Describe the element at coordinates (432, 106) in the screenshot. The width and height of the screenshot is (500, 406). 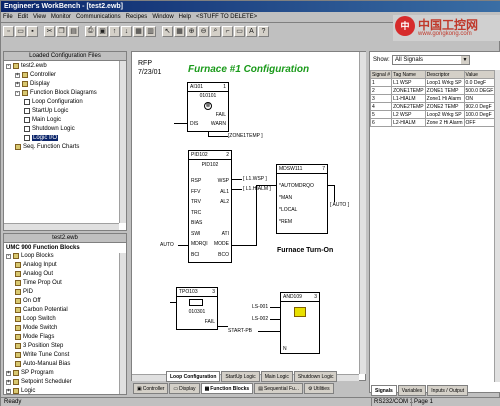
I see `table-row: 4 ZONE2TEMP ZONE2 TEMP 902.0 DegF` at that location.